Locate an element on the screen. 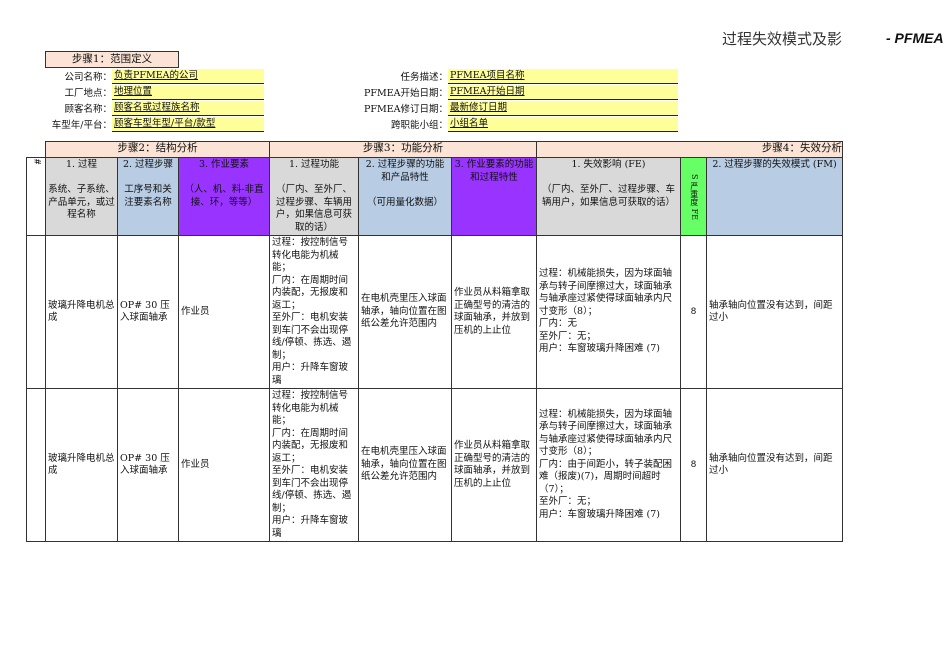 The width and height of the screenshot is (950, 672). col-title: 3. 作业要素 is located at coordinates (224, 164).